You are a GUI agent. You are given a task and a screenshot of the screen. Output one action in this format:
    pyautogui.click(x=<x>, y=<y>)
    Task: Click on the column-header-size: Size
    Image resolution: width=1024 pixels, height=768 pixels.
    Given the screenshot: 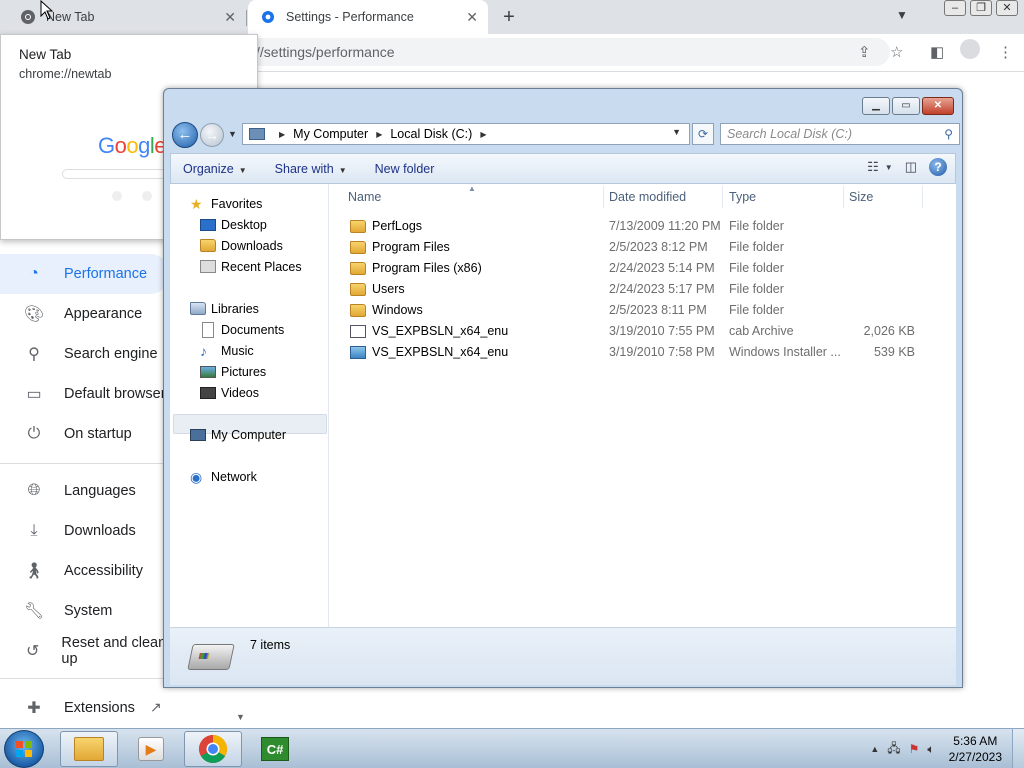 What is the action you would take?
    pyautogui.click(x=861, y=197)
    